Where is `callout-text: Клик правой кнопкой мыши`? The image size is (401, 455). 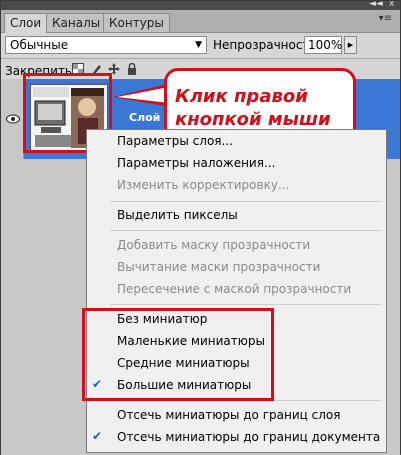 callout-text: Клик правой кнопкой мыши is located at coordinates (255, 108).